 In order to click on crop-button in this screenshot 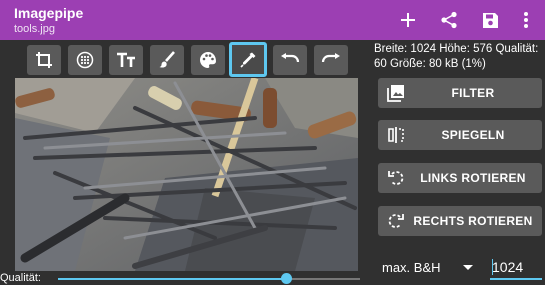, I will do `click(44, 60)`.